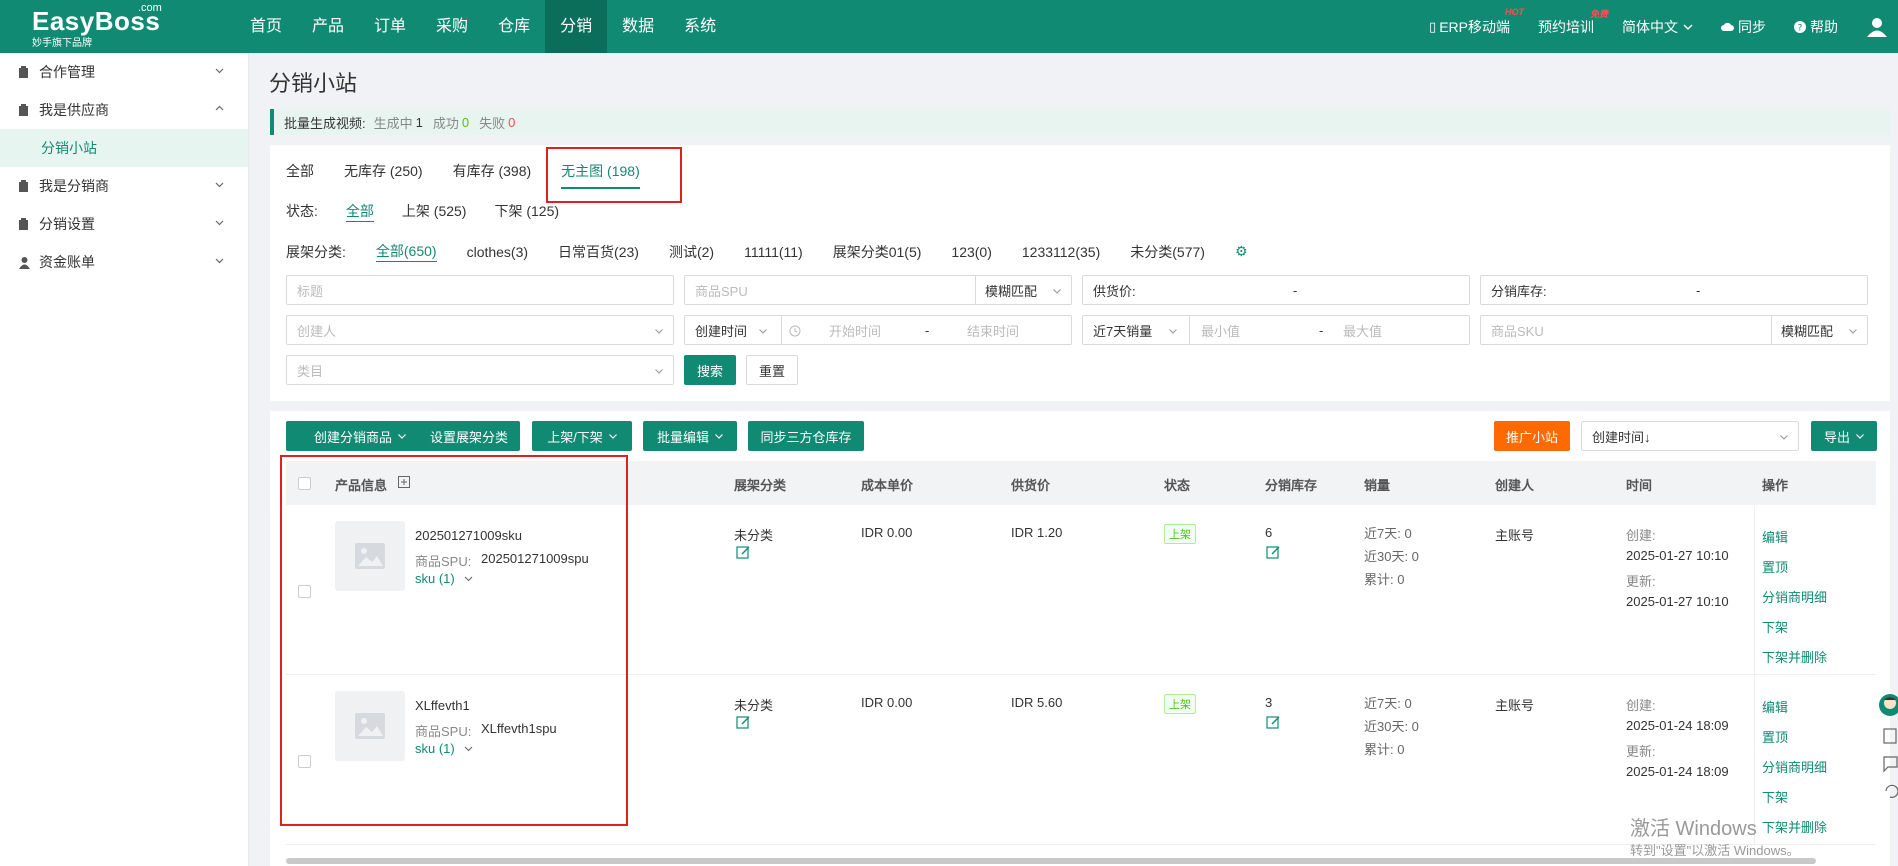 The image size is (1898, 866). I want to click on nav-data: 数据, so click(638, 26).